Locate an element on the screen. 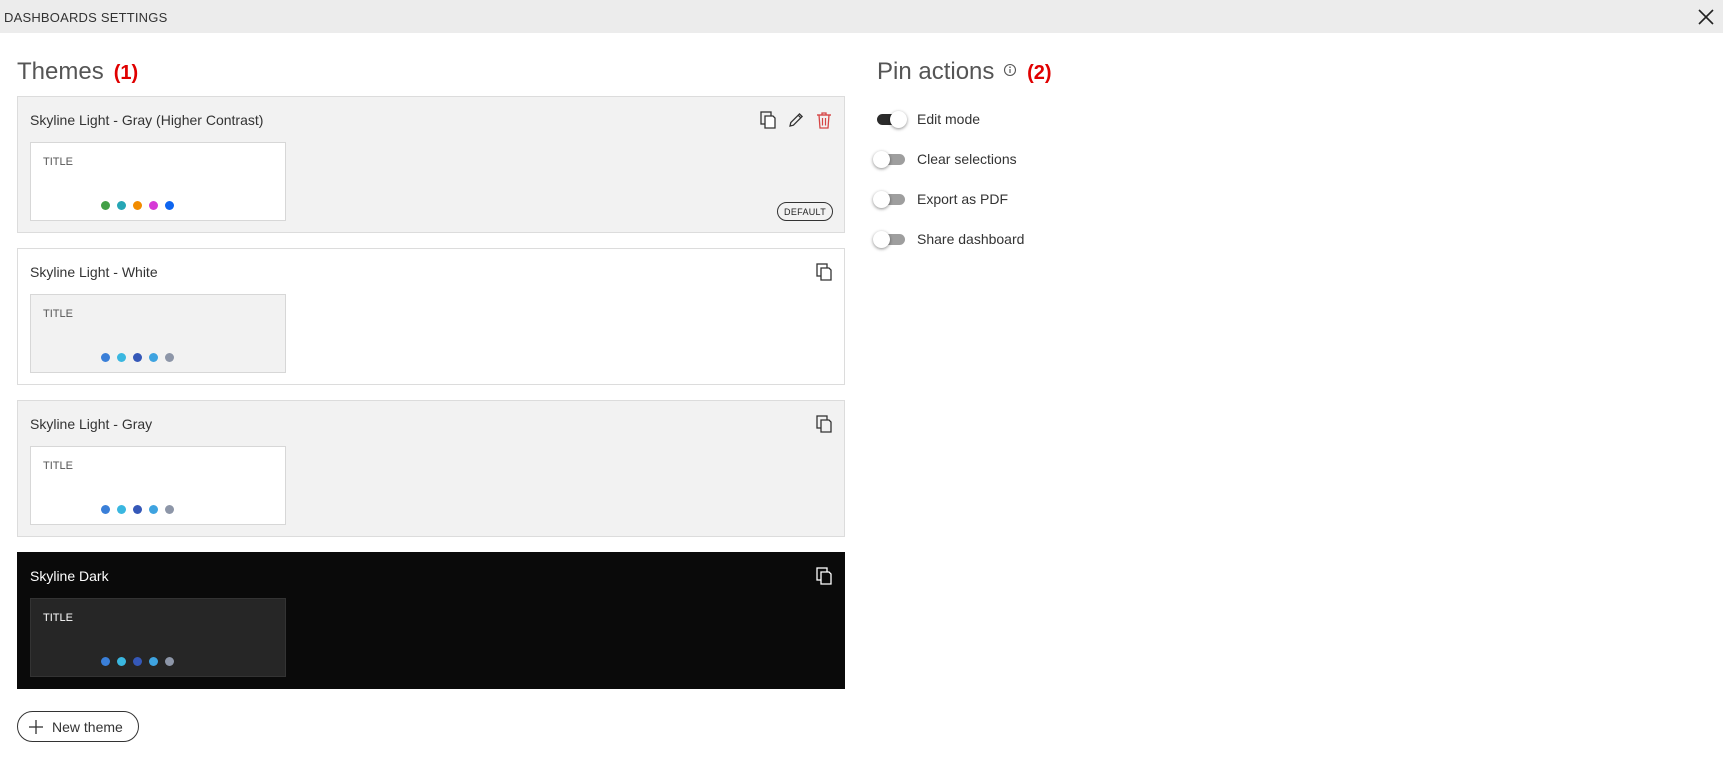 This screenshot has width=1723, height=764. plus-icon is located at coordinates (36, 726).